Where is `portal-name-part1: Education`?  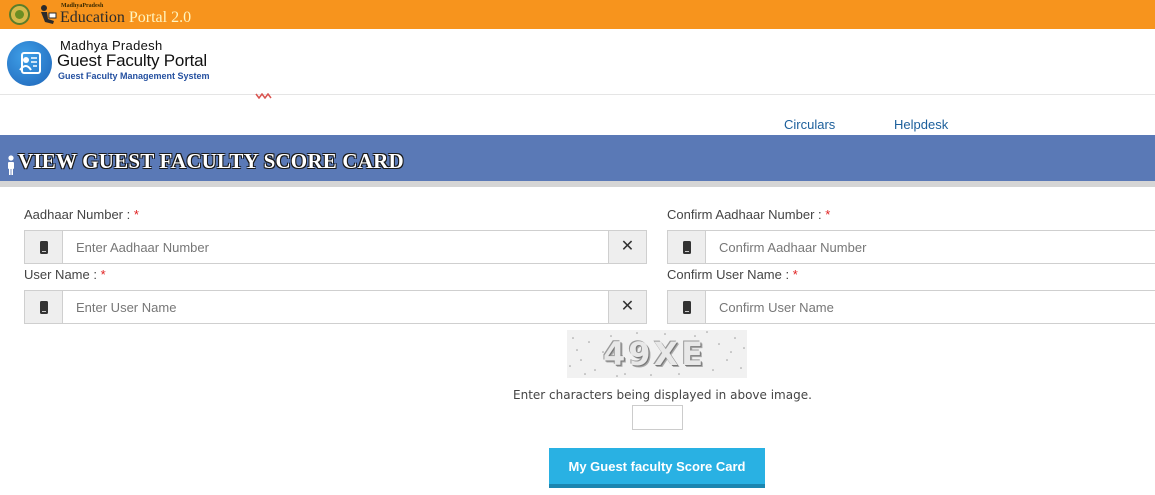 portal-name-part1: Education is located at coordinates (92, 17).